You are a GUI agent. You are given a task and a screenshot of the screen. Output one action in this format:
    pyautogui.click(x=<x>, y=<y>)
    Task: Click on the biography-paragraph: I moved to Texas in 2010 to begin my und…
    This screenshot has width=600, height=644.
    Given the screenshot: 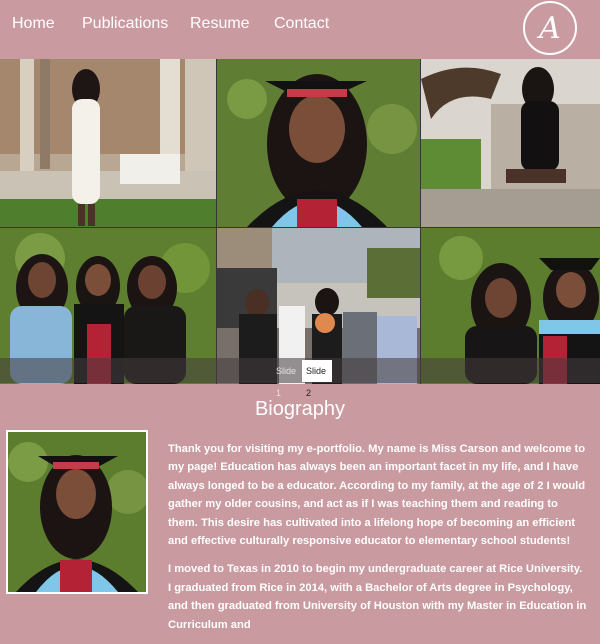 What is the action you would take?
    pyautogui.click(x=377, y=597)
    